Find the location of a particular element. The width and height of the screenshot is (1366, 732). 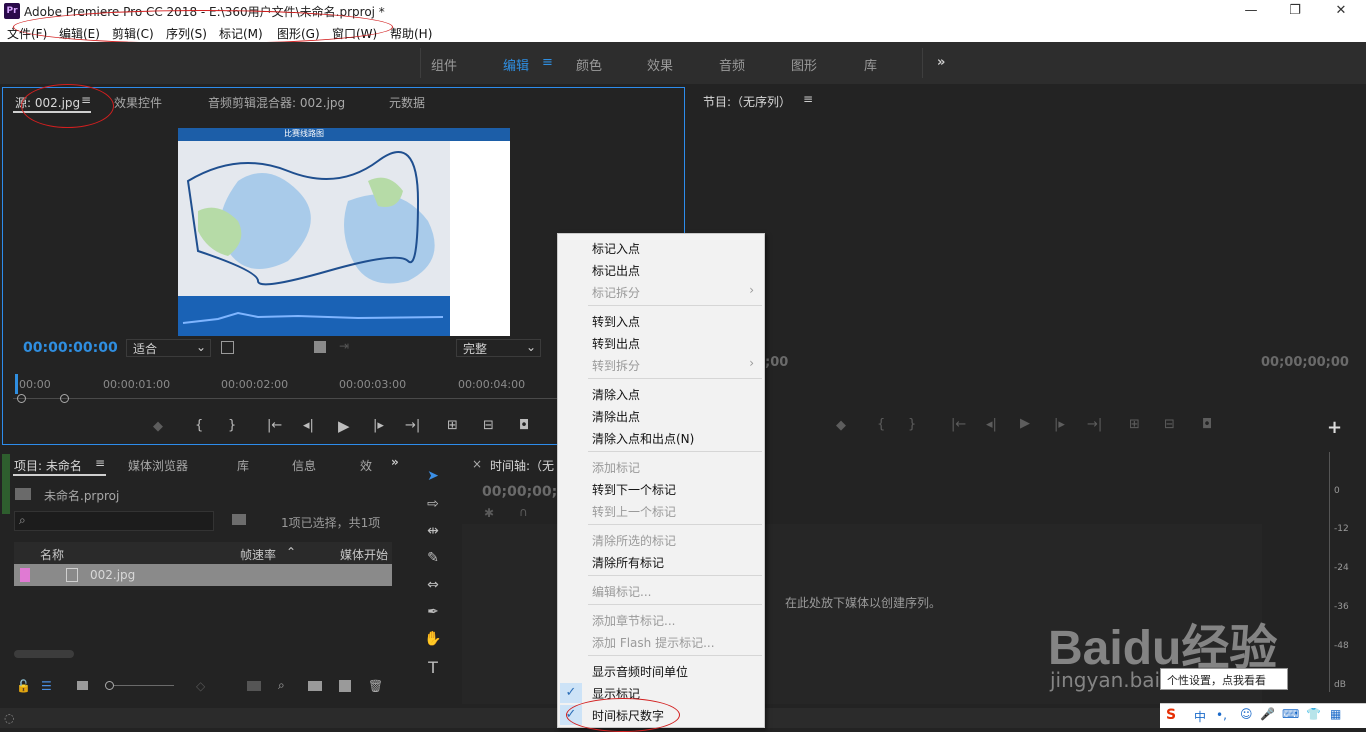

drag-video-icon: ⇥ is located at coordinates (344, 346).